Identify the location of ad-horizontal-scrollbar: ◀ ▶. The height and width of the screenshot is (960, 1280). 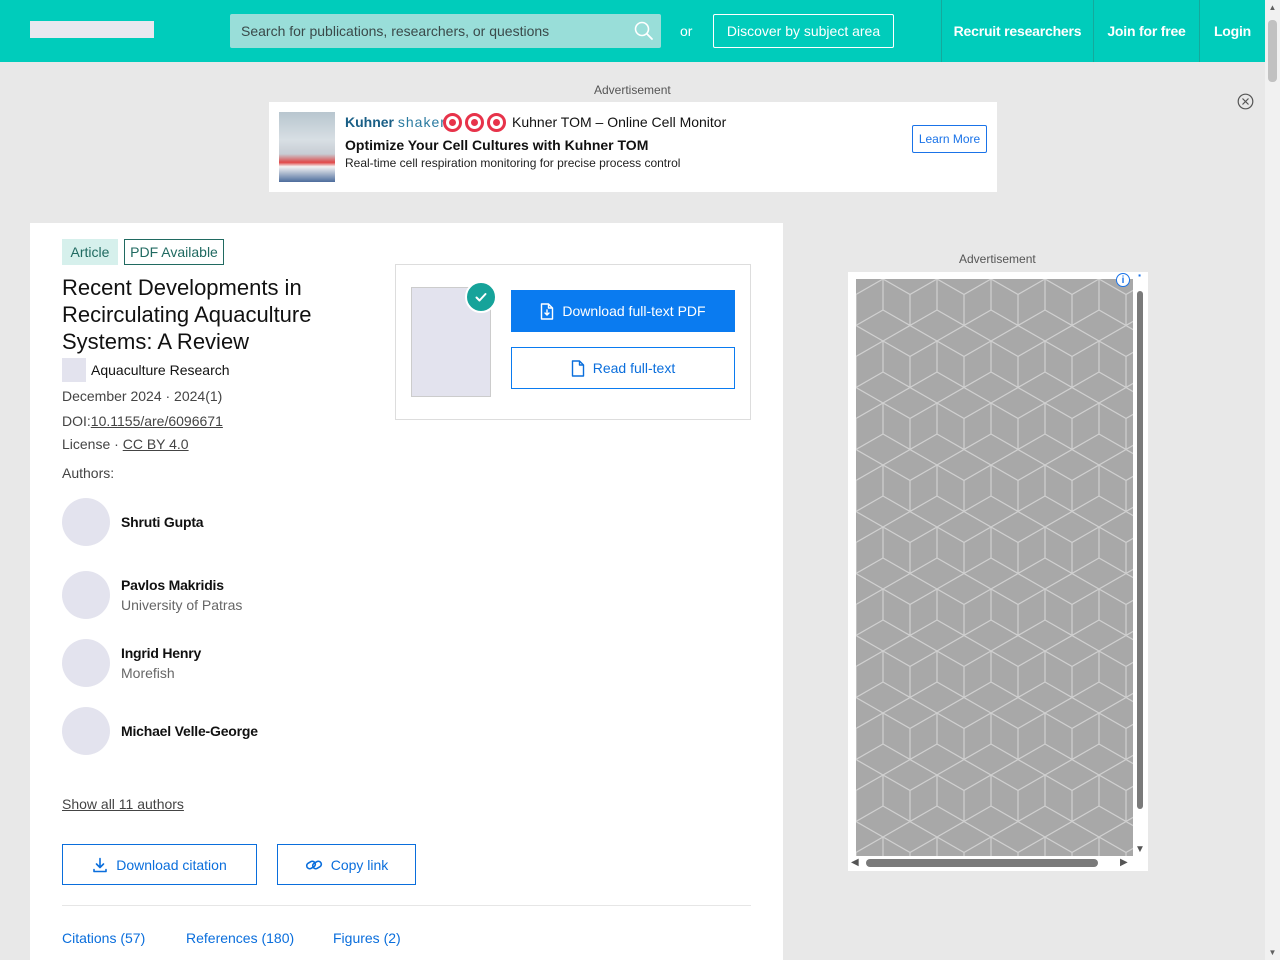
(991, 863).